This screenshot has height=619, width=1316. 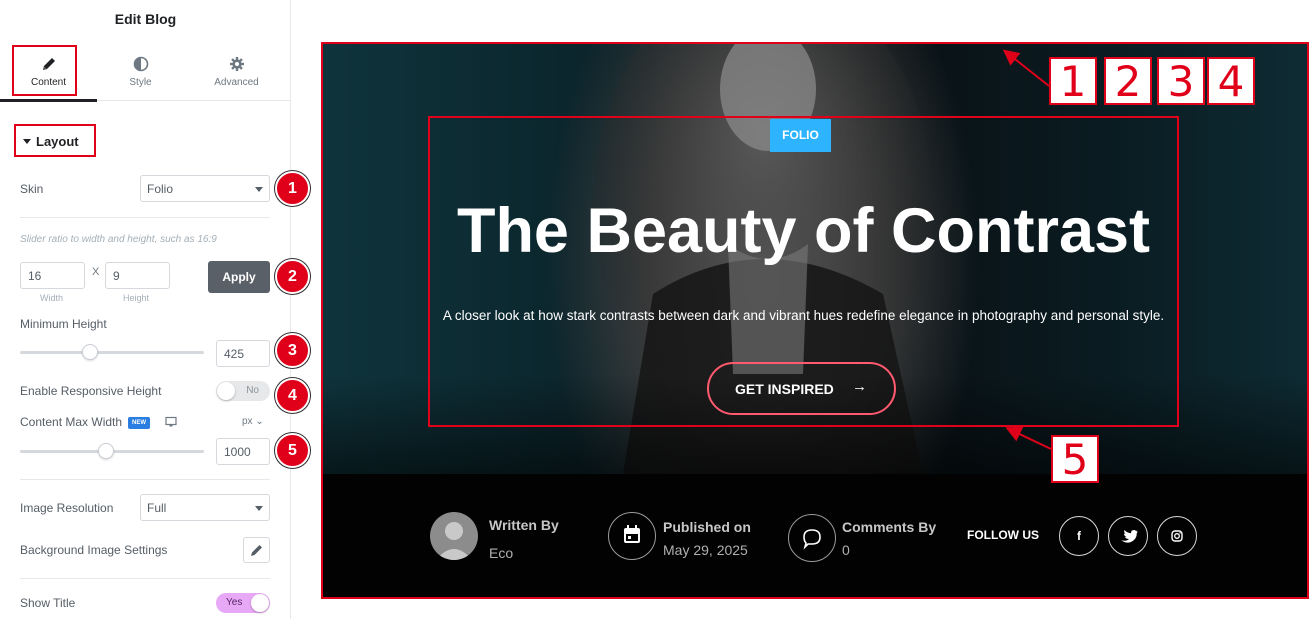 I want to click on skin-label: Skin, so click(x=32, y=189).